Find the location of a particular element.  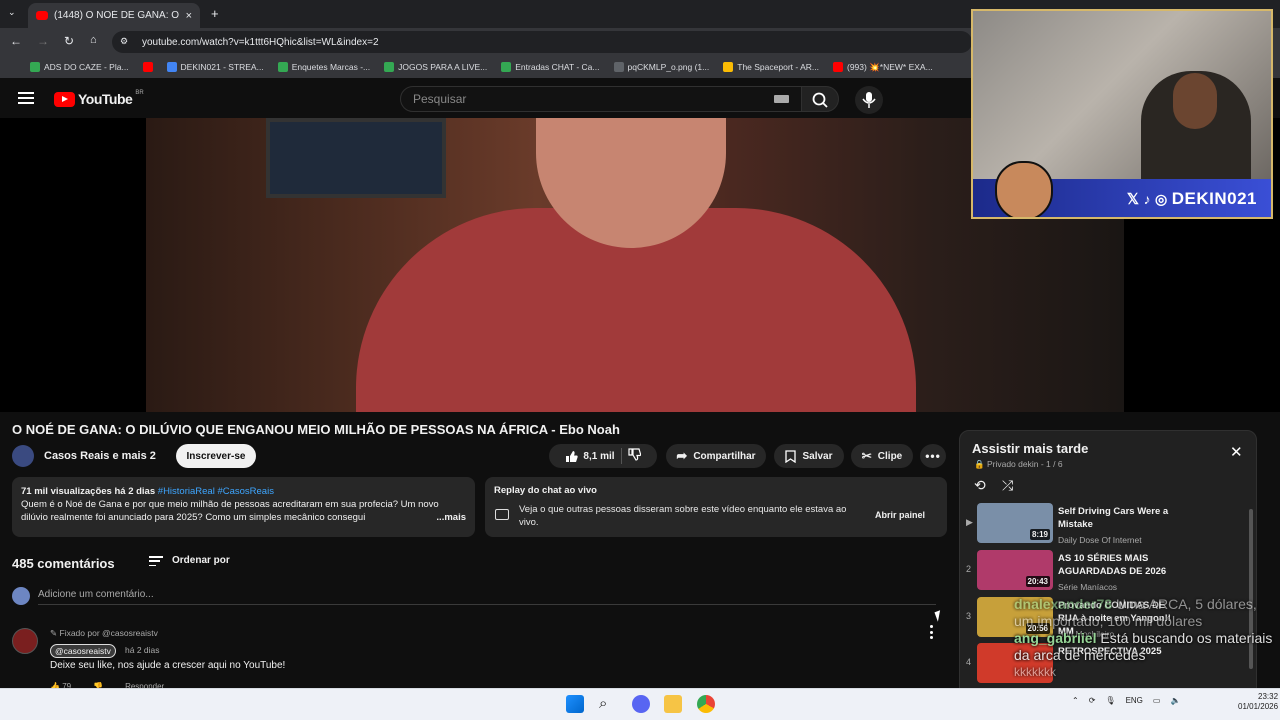

comment-time: há 2 dias is located at coordinates (142, 650).